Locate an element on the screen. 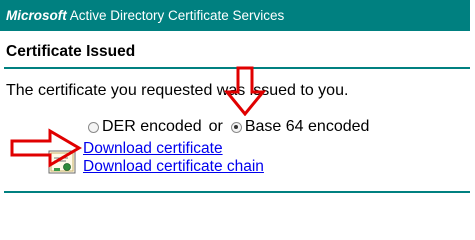 The height and width of the screenshot is (240, 475). page-title: Certificate Issued is located at coordinates (71, 51).